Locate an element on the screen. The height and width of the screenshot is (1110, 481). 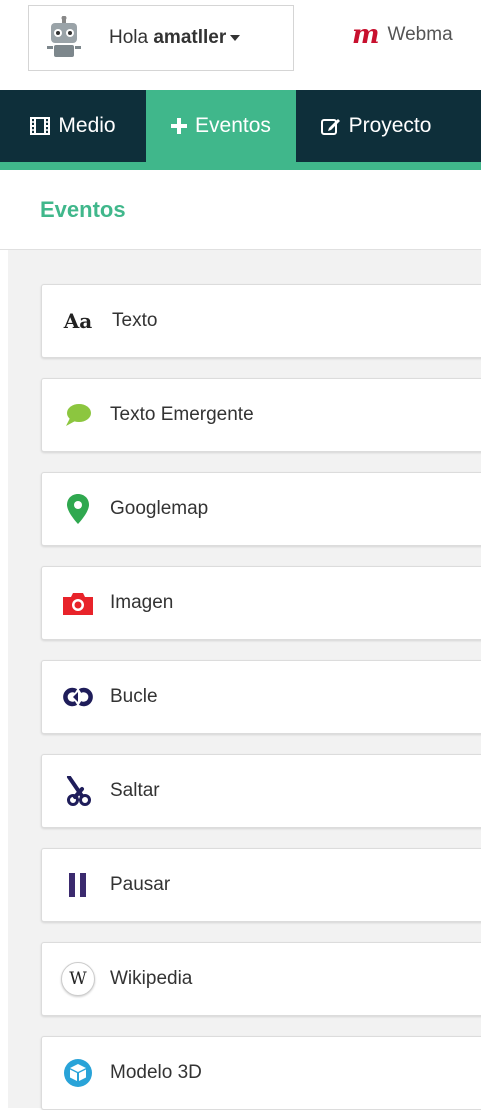
film-icon is located at coordinates (40, 126).